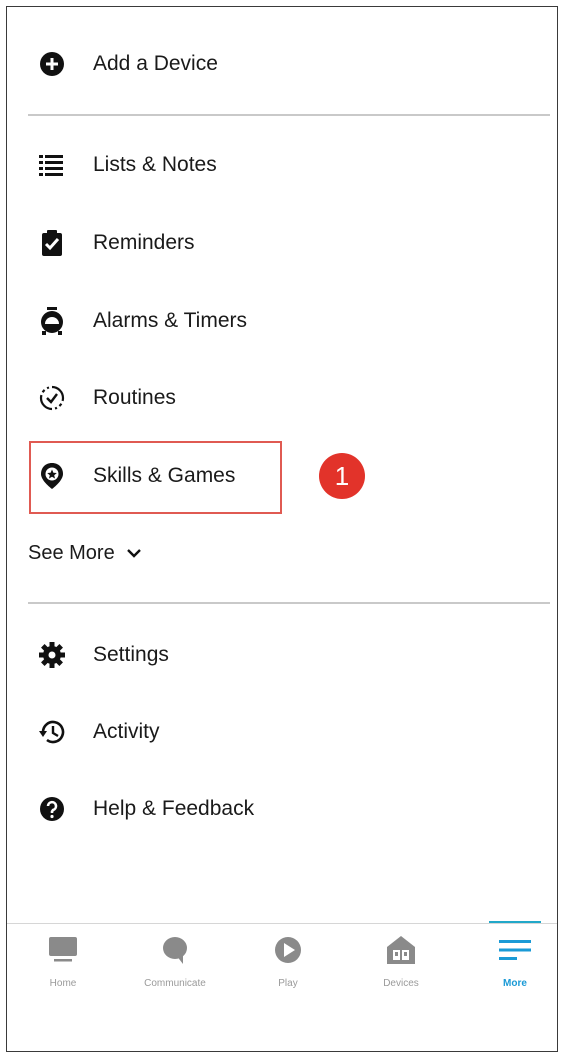 This screenshot has width=566, height=1059. What do you see at coordinates (401, 983) in the screenshot?
I see `nav-devices-label: Devices` at bounding box center [401, 983].